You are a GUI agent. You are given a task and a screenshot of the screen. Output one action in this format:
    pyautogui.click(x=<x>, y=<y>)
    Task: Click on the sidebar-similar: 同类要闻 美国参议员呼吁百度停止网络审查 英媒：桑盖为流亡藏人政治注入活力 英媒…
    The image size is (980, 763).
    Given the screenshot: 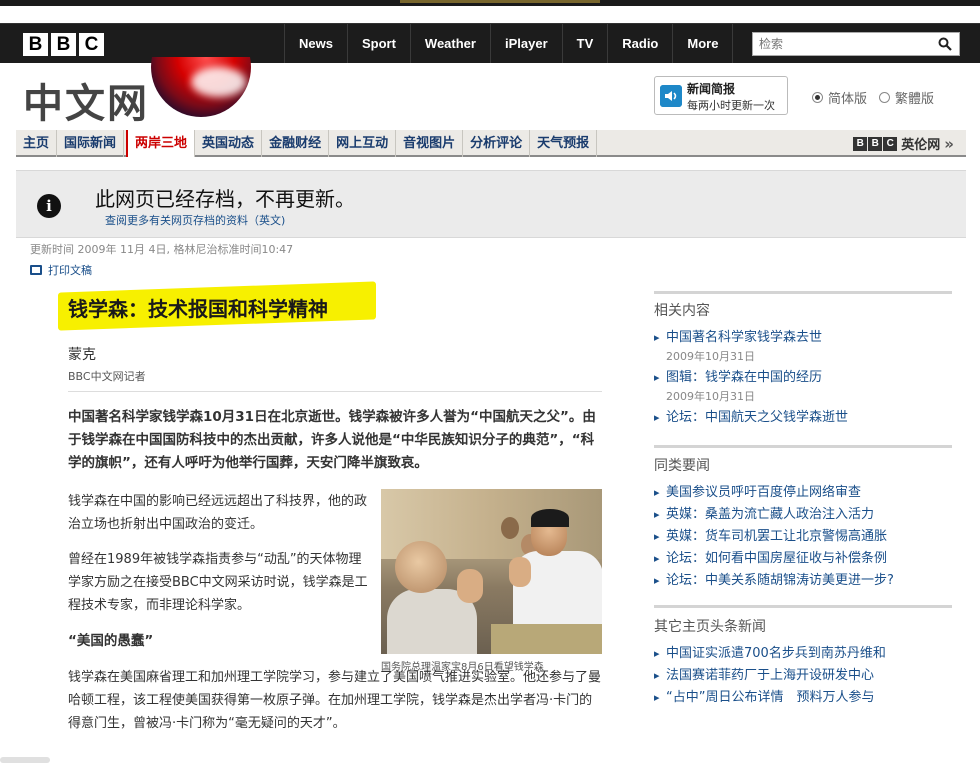 What is the action you would take?
    pyautogui.click(x=803, y=523)
    